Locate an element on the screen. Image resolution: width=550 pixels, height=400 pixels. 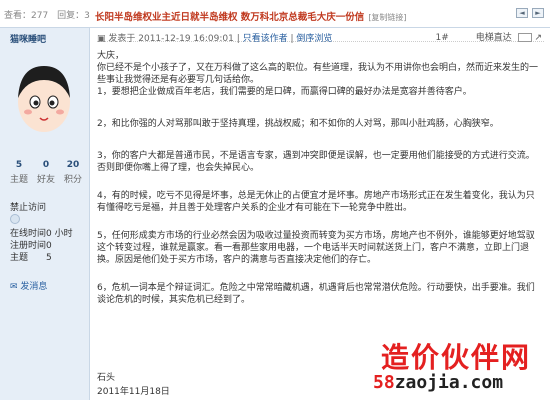
watermark-url: 58zaojia.com is located at coordinates (438, 382).